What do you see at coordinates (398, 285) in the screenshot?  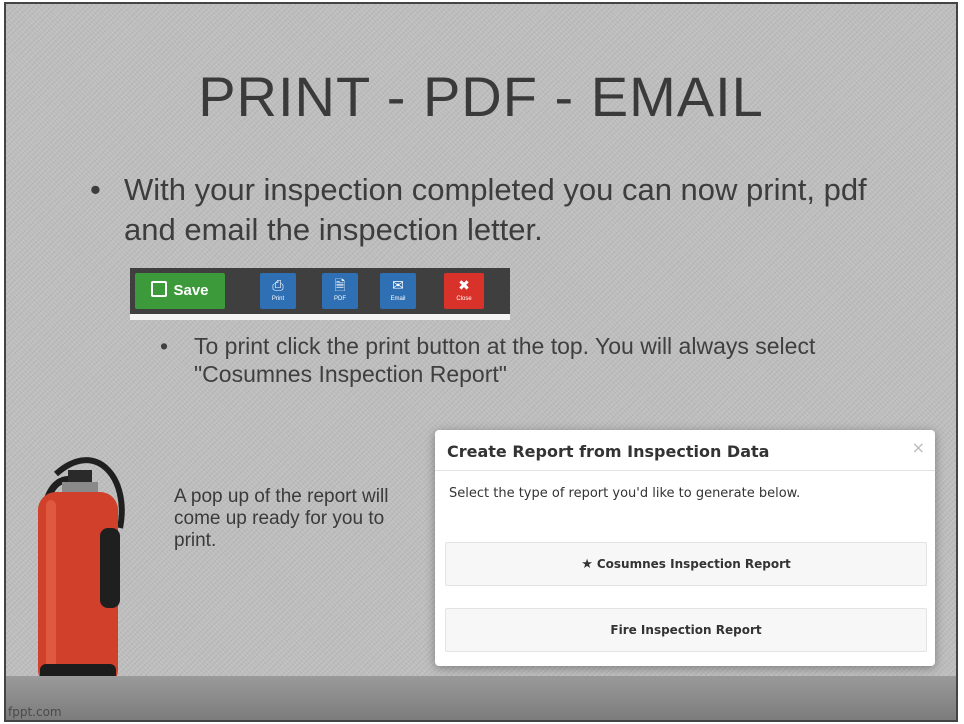 I see `envelope-icon: ✉` at bounding box center [398, 285].